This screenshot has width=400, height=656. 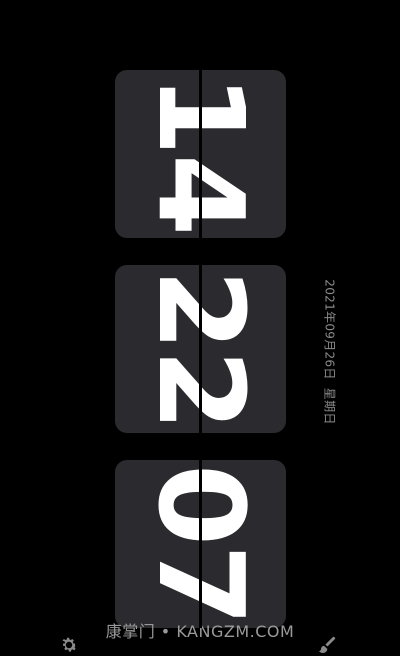 I want to click on date-label: 2021年09月26日 星期日, so click(x=330, y=349).